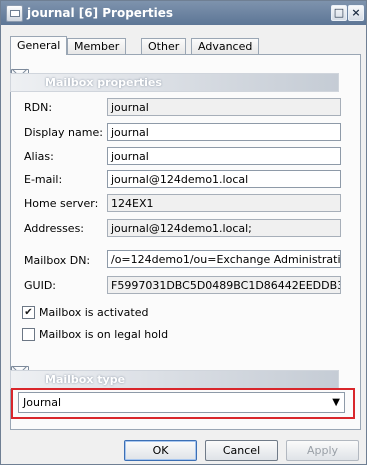  What do you see at coordinates (339, 13) in the screenshot?
I see `maximize-button: □` at bounding box center [339, 13].